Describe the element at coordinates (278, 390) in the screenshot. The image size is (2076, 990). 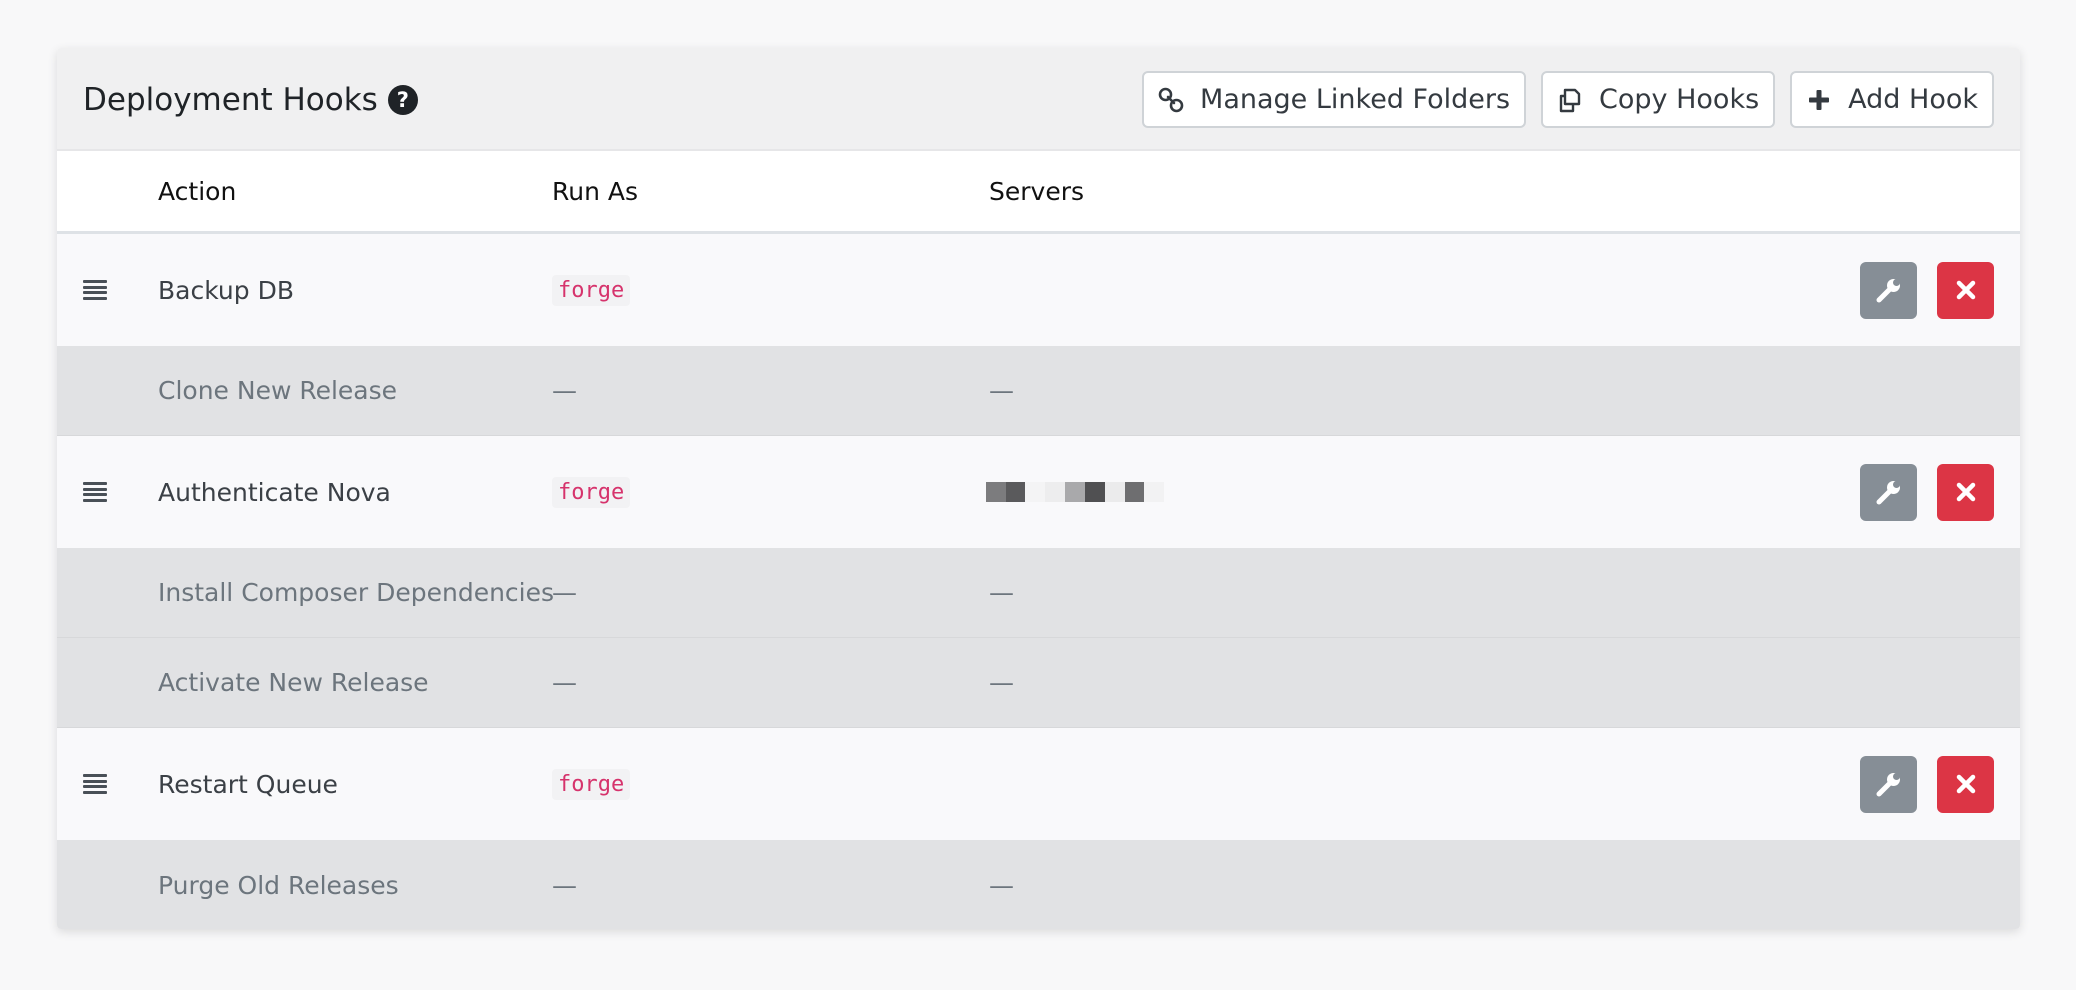
I see `hook-action: Clone New Release` at that location.